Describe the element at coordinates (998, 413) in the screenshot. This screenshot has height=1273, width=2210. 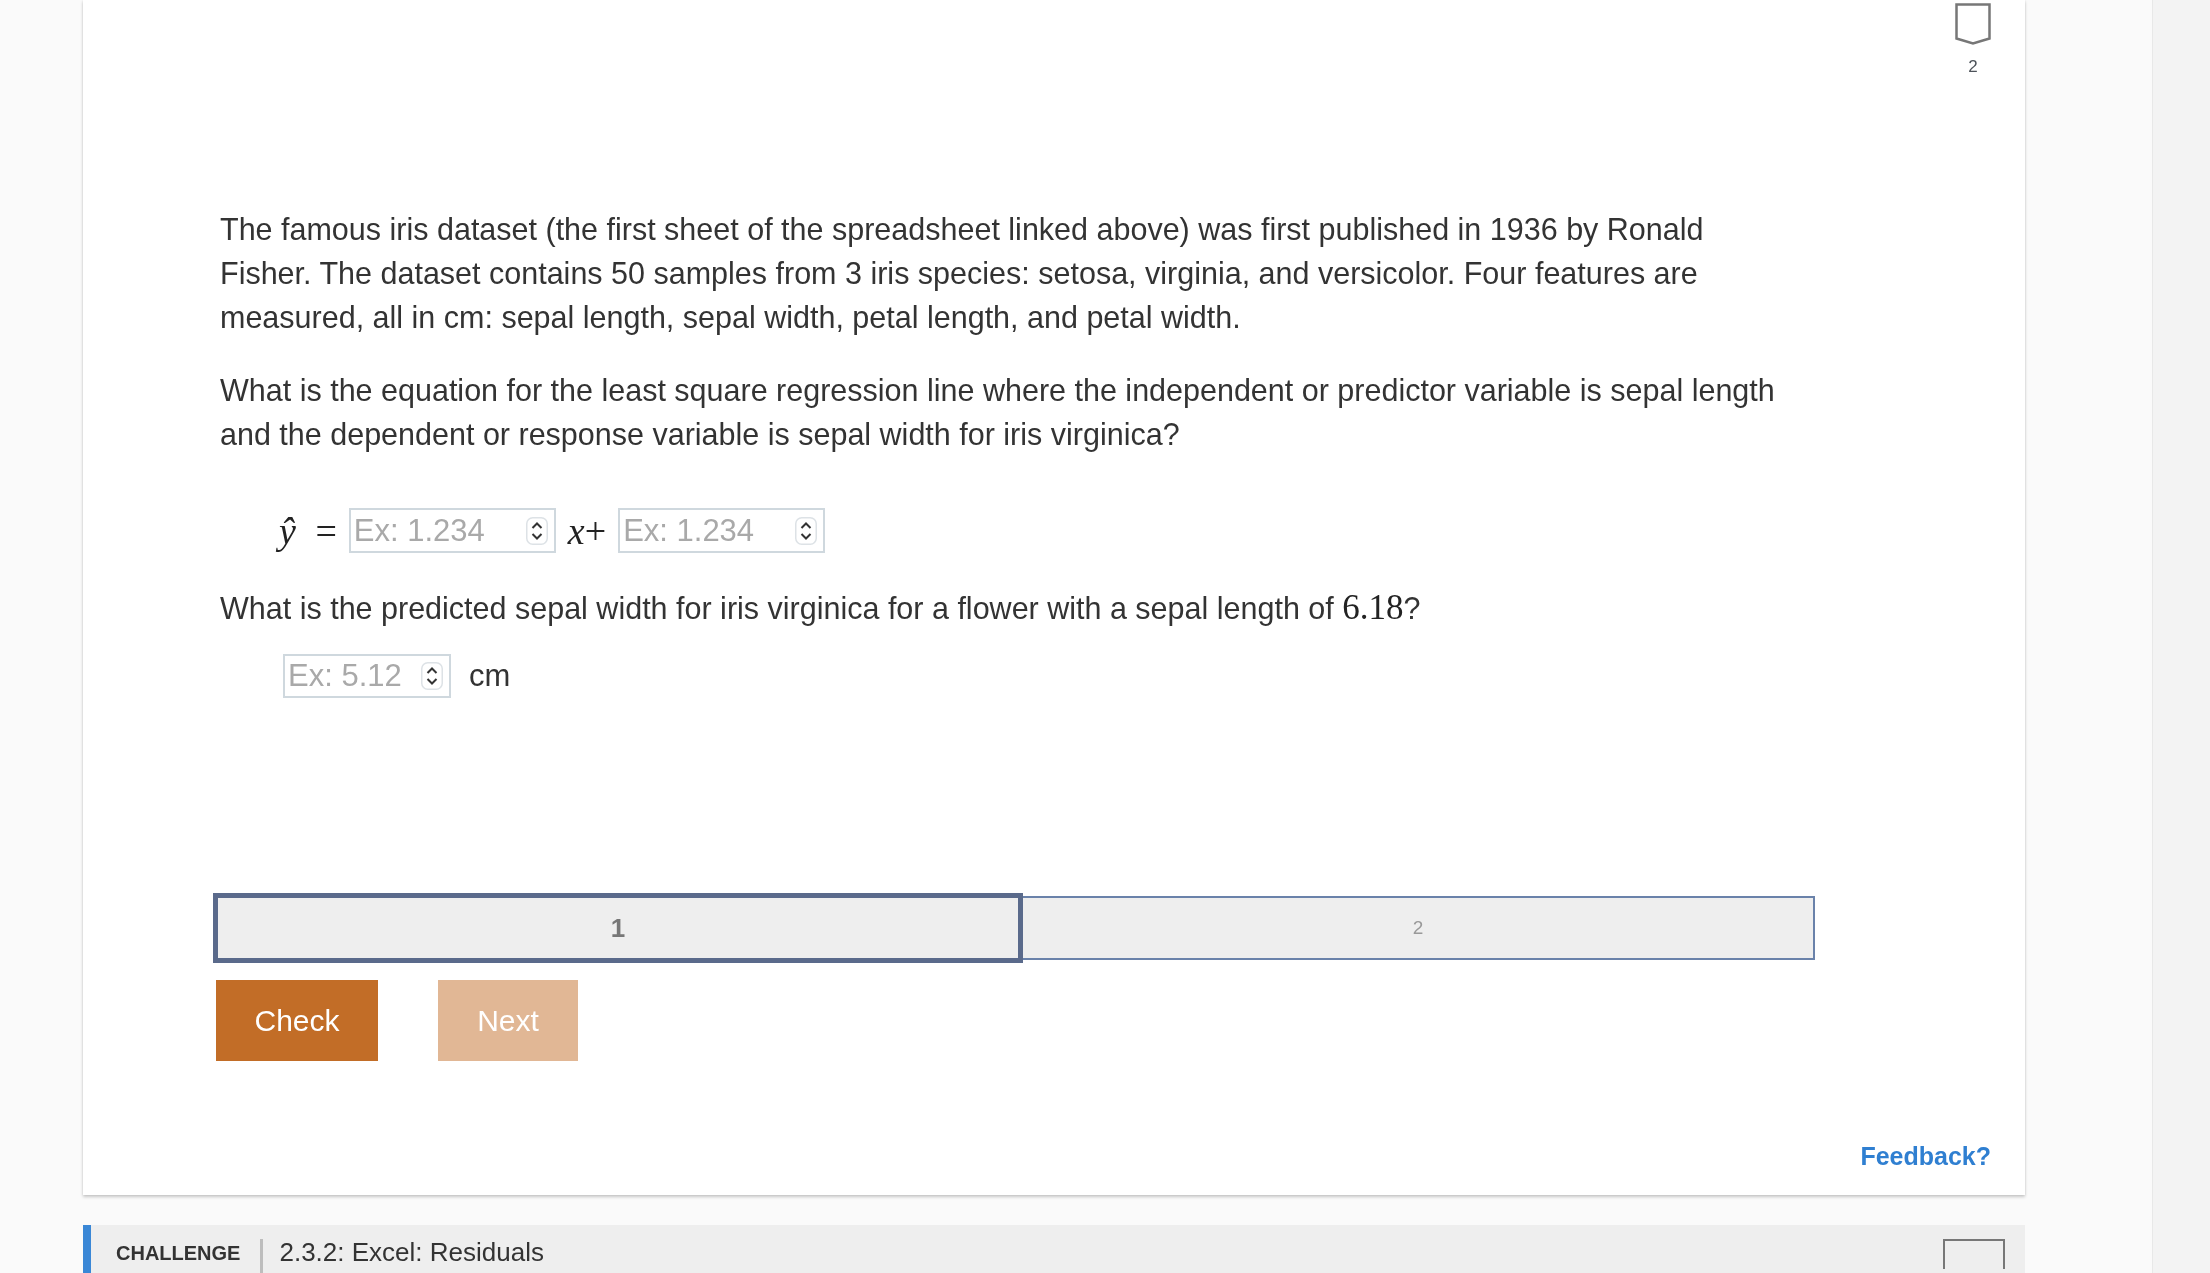
I see `question-text: What is the equation for the least square regression line where the independent or predictor variable is sepal length and the dependent or response variable is sepal width for iris virginica?` at that location.